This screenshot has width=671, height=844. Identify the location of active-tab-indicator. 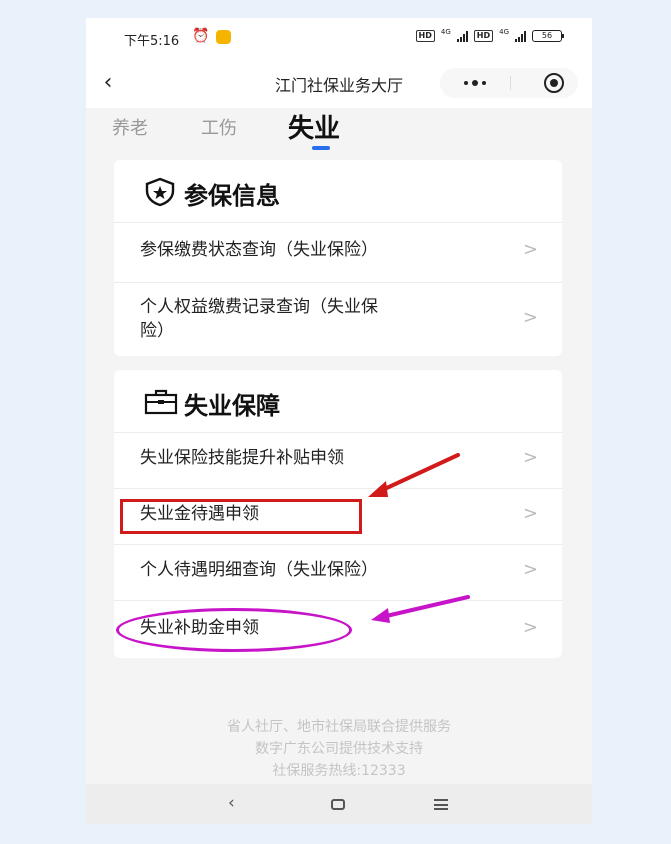
(321, 148).